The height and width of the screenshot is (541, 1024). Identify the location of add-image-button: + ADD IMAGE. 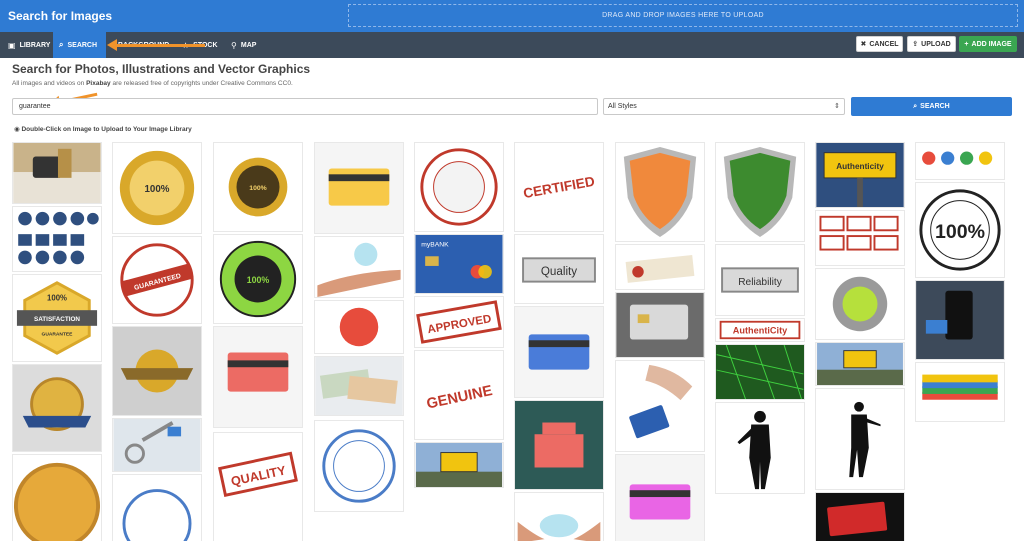
(988, 44).